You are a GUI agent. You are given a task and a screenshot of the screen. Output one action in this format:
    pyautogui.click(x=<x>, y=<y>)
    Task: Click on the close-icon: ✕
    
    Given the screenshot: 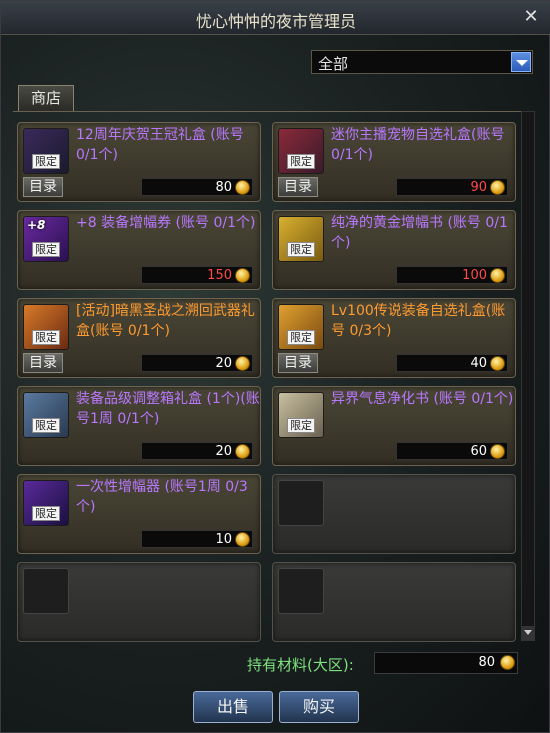 What is the action you would take?
    pyautogui.click(x=531, y=17)
    